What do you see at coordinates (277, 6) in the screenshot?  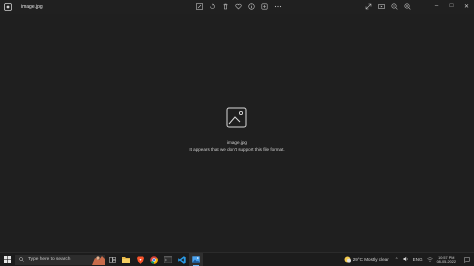 I see `more-icon` at bounding box center [277, 6].